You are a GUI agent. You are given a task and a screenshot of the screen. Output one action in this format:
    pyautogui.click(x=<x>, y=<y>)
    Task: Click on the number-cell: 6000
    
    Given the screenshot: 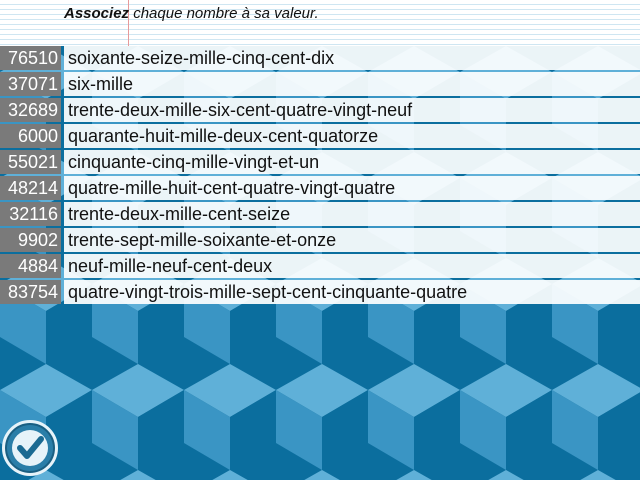 What is the action you would take?
    pyautogui.click(x=30, y=136)
    